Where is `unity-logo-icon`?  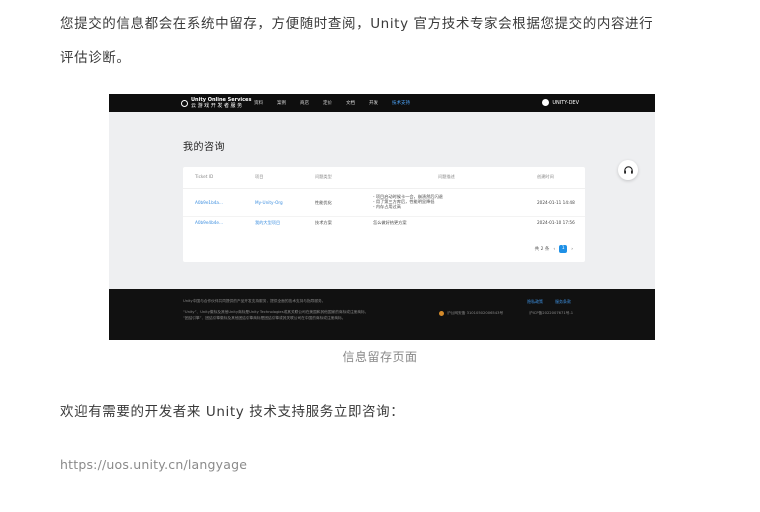 unity-logo-icon is located at coordinates (184, 103).